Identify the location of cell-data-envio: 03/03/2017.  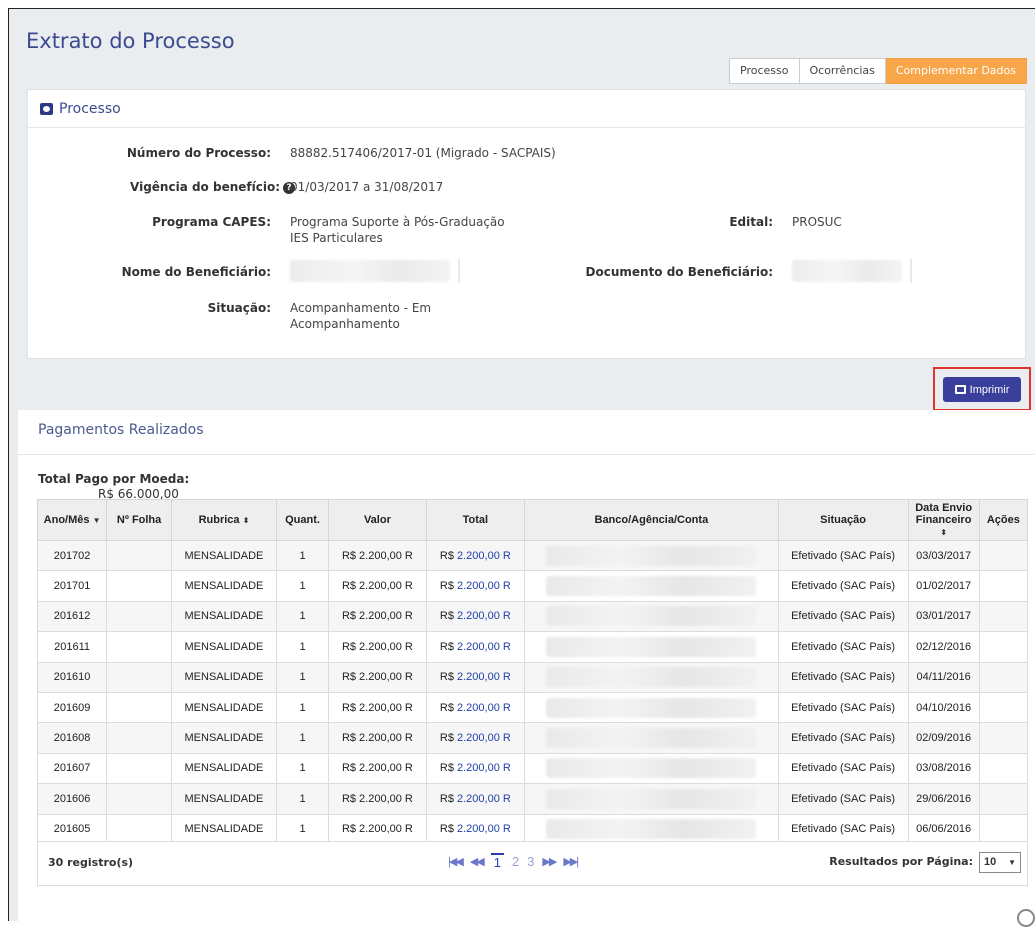
(943, 555).